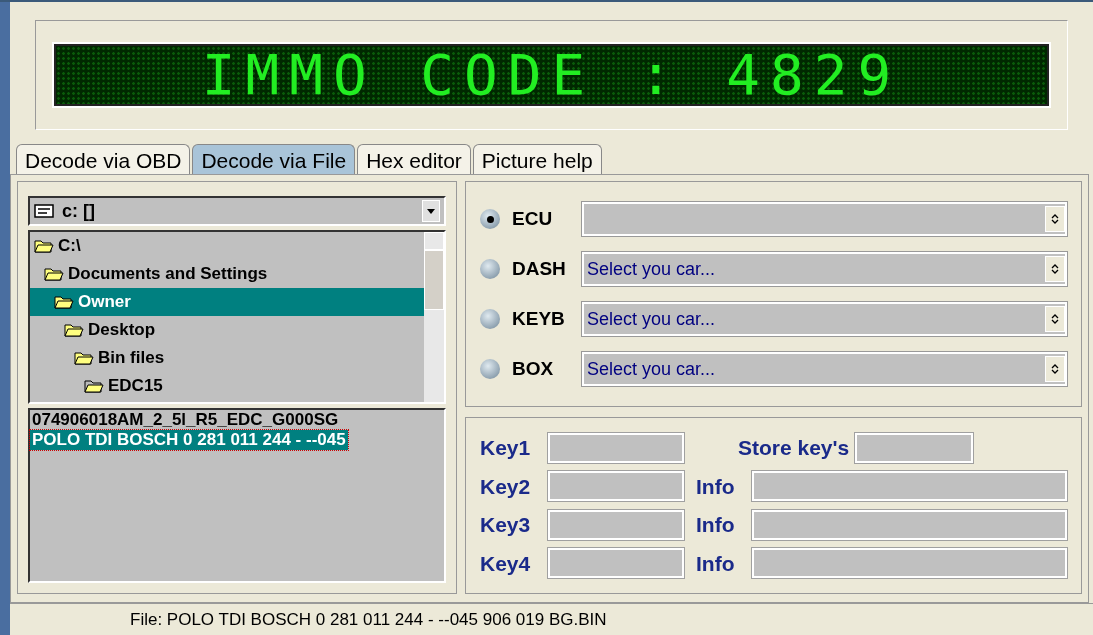  I want to click on tab: Hex editor, so click(414, 159).